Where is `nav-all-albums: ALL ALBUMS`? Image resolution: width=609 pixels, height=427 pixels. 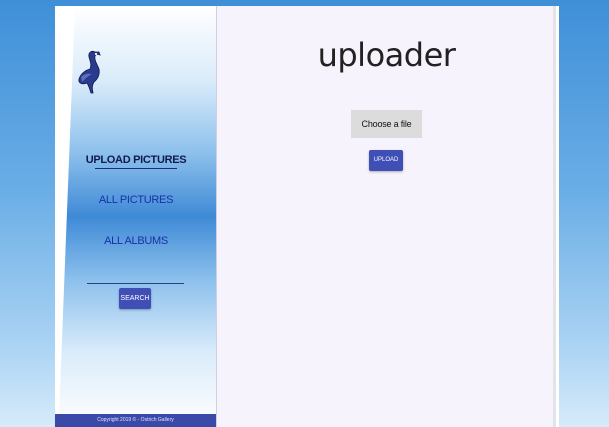
nav-all-albums: ALL ALBUMS is located at coordinates (136, 241).